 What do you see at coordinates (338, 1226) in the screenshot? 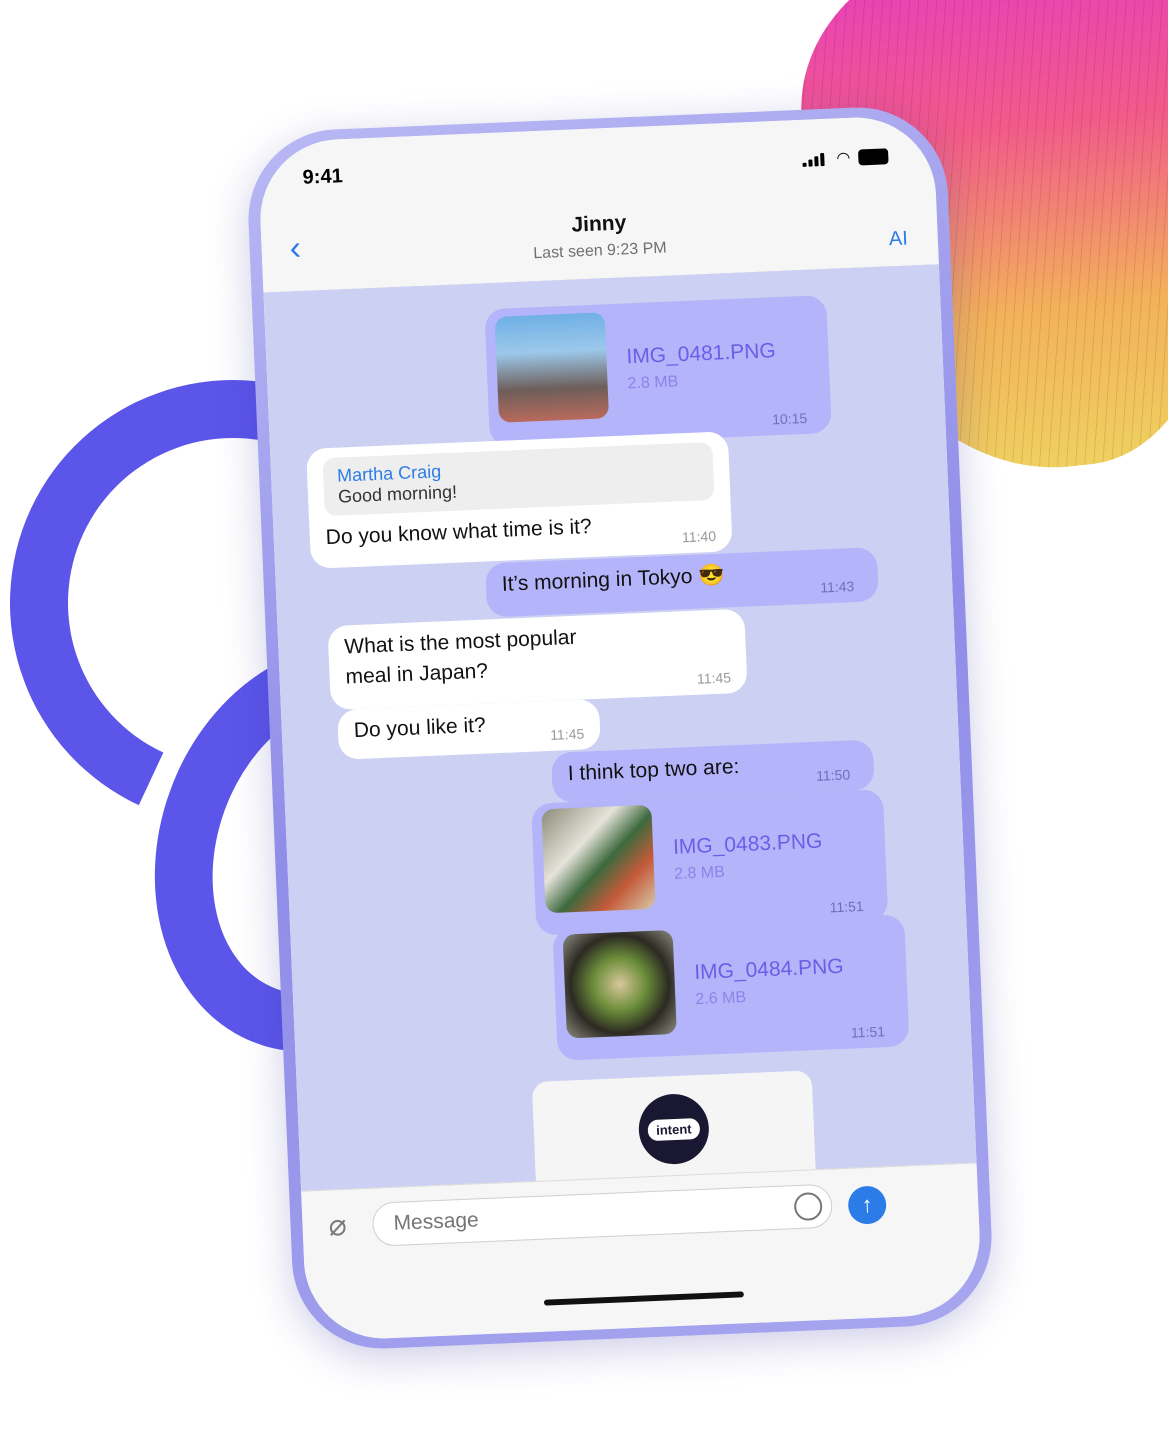
I see `attachment-icon: ⌀` at bounding box center [338, 1226].